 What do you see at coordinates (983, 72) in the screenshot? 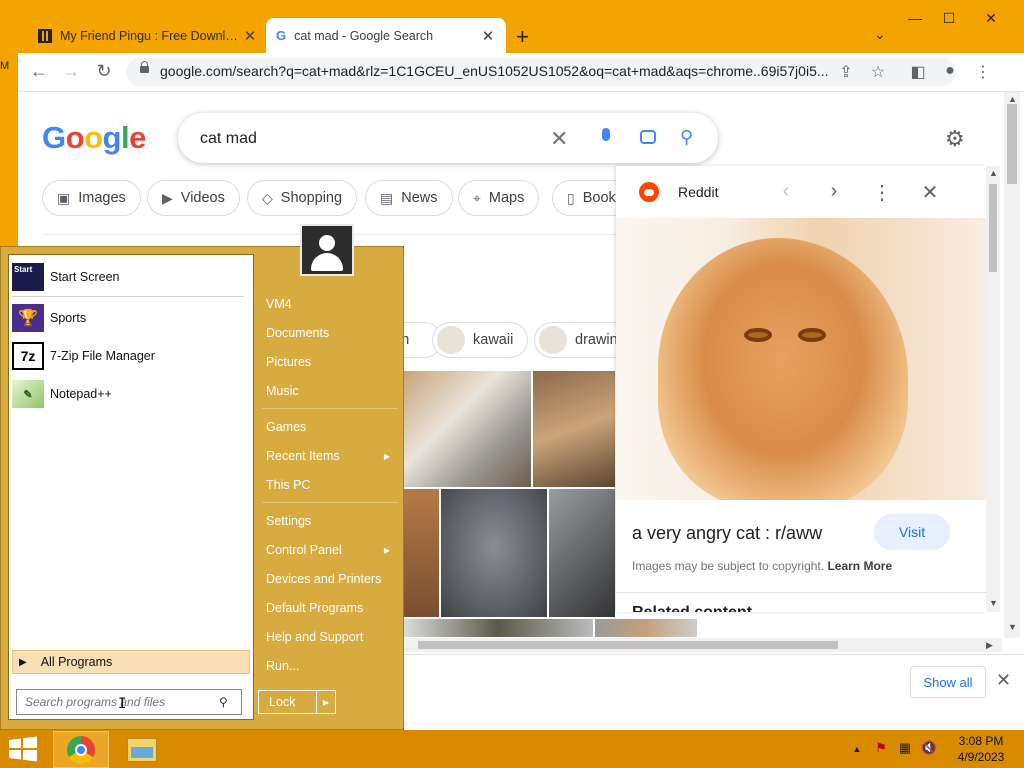
I see `menu-kebab-icon: ⋮` at bounding box center [983, 72].